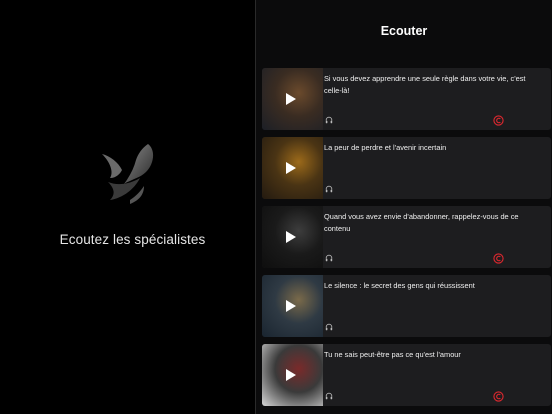 This screenshot has width=552, height=414. Describe the element at coordinates (404, 411) in the screenshot. I see `bottom-bar` at that location.